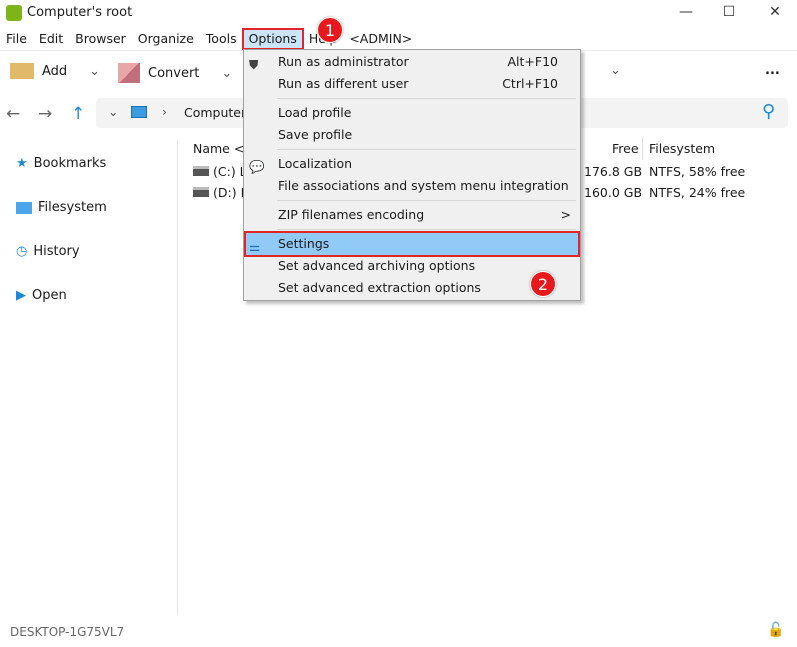  What do you see at coordinates (78, 114) in the screenshot?
I see `up-button: ↑` at bounding box center [78, 114].